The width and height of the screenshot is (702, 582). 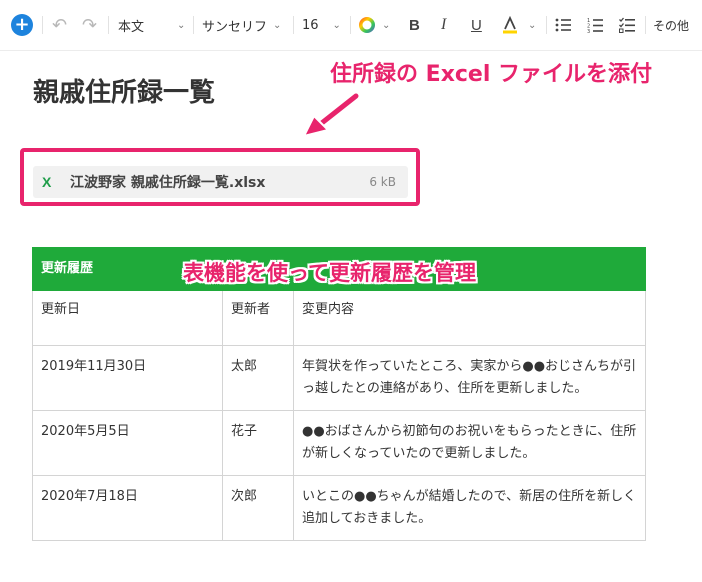 What do you see at coordinates (127, 443) in the screenshot?
I see `row-date-cell: 2020年5月5日` at bounding box center [127, 443].